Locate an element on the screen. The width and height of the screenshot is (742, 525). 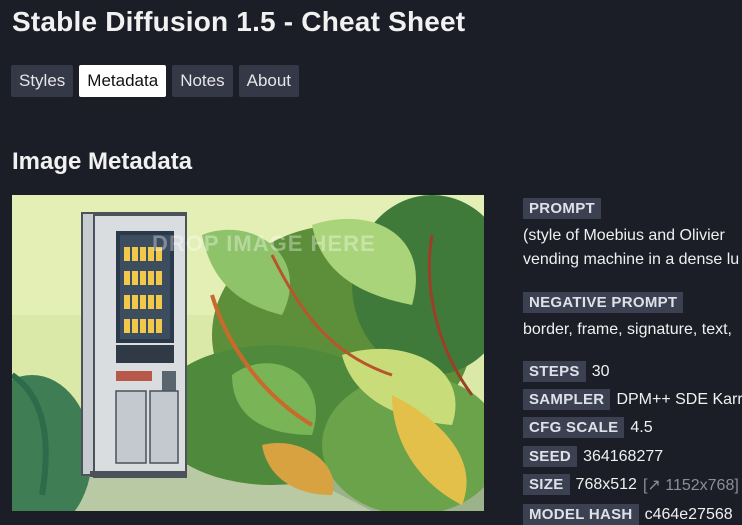
tab-styles: Styles is located at coordinates (42, 81).